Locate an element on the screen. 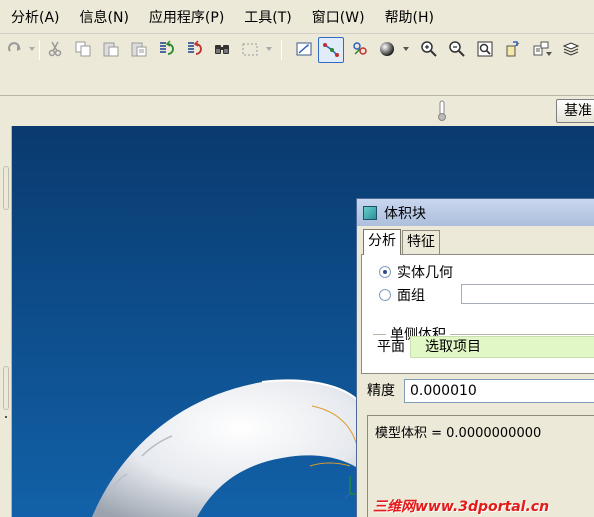  cut-icon is located at coordinates (55, 49).